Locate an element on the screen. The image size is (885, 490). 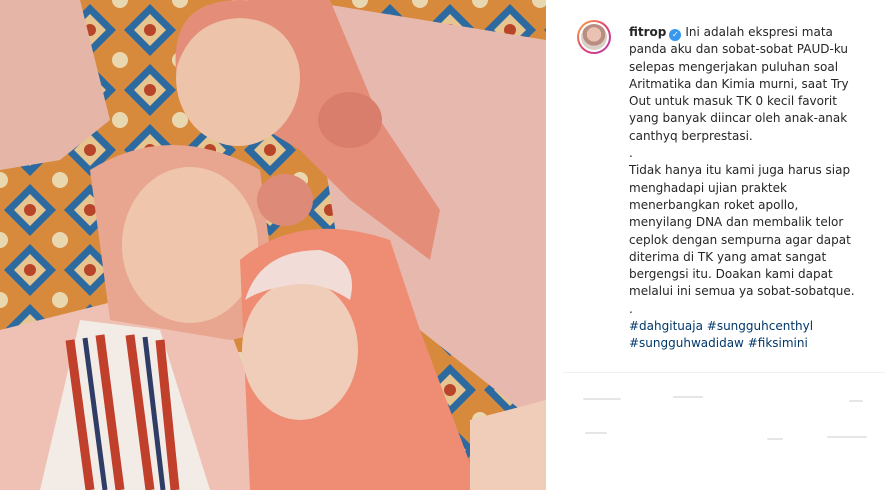
caption-line: Tidak hanya itu kami juga harus siap is located at coordinates (740, 170).